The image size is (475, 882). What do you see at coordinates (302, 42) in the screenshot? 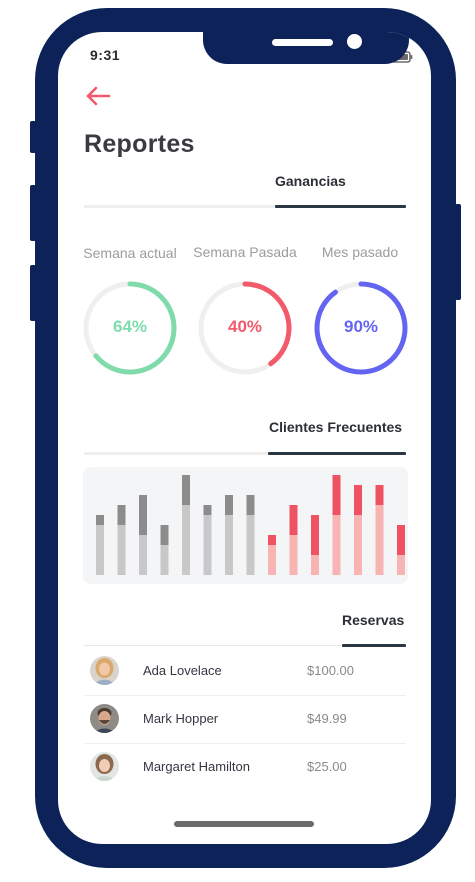
I see `speaker` at bounding box center [302, 42].